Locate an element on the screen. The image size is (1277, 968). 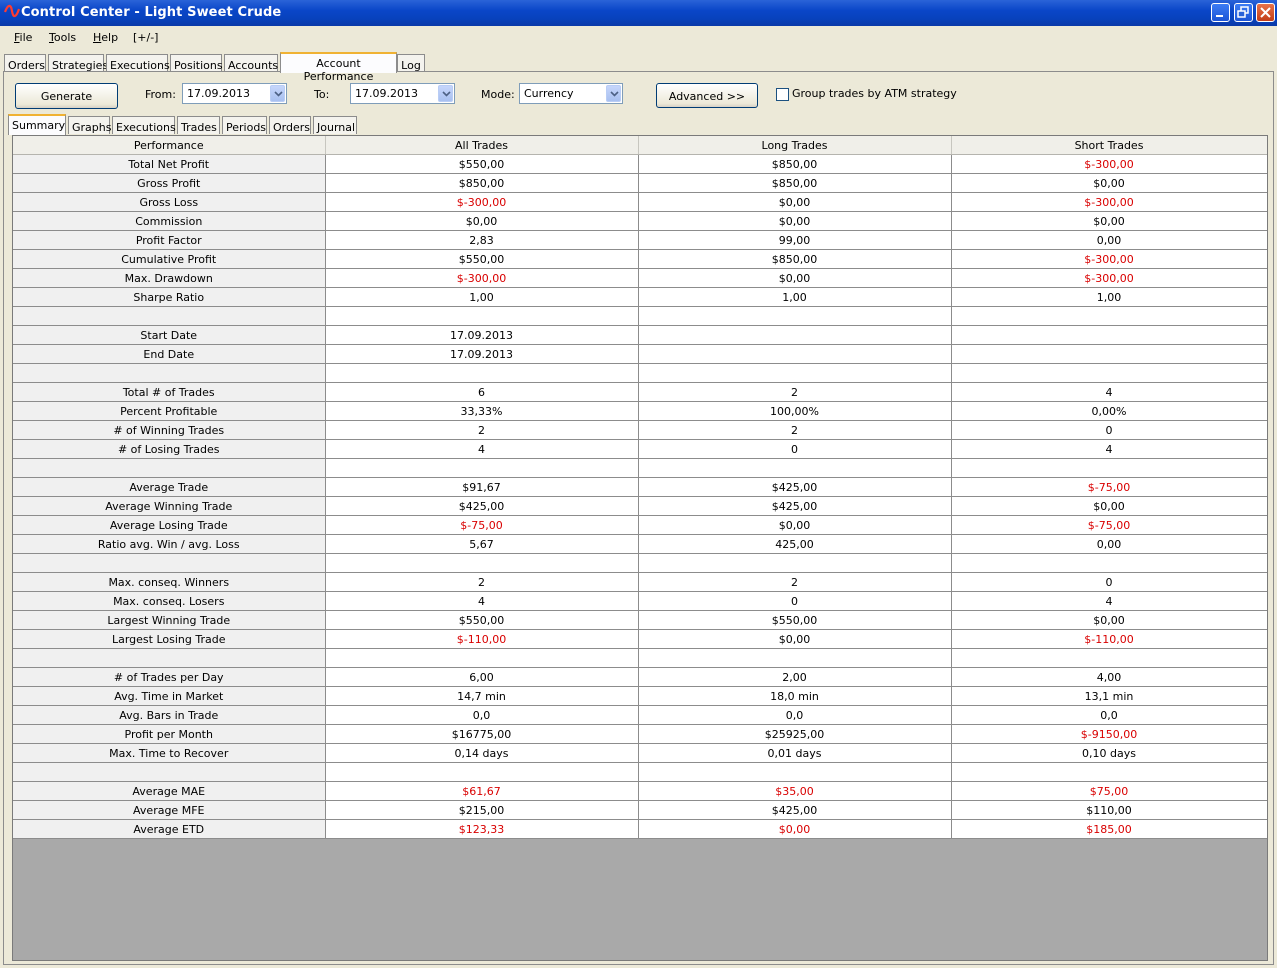
table-row: Avg. Bars in Trade 0,0 0,0 0,0 is located at coordinates (640, 715).